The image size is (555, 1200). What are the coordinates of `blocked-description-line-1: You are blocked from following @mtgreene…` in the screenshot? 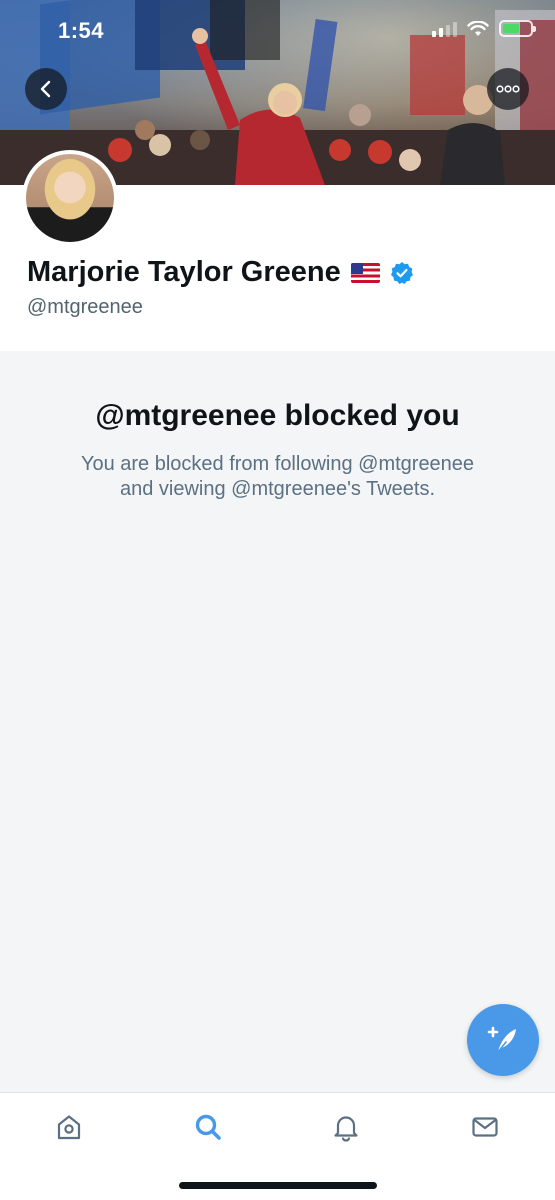 It's located at (277, 464).